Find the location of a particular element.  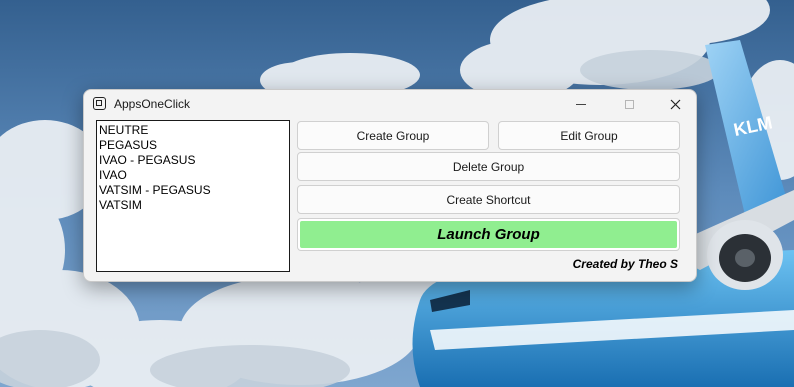

list-item: VATSIM is located at coordinates (193, 205).